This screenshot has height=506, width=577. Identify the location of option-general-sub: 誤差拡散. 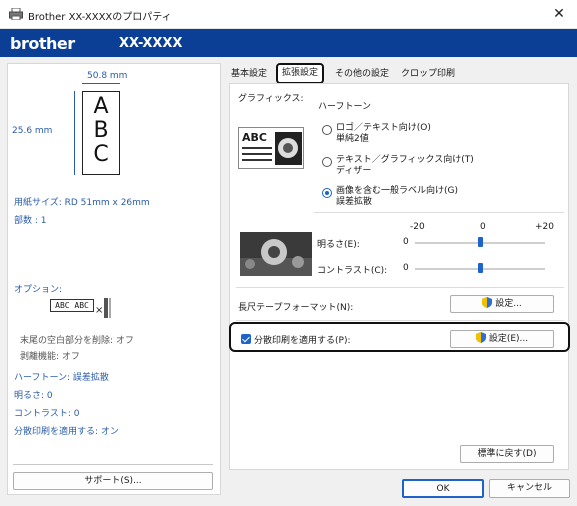
(354, 202).